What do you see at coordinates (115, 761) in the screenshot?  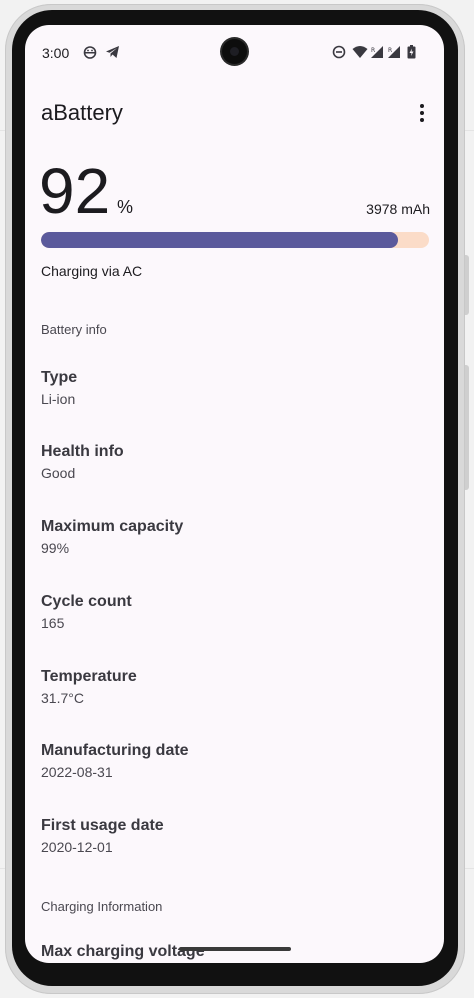 I see `info-item-manufacturing-date: Manufacturing date 2022-08-31` at bounding box center [115, 761].